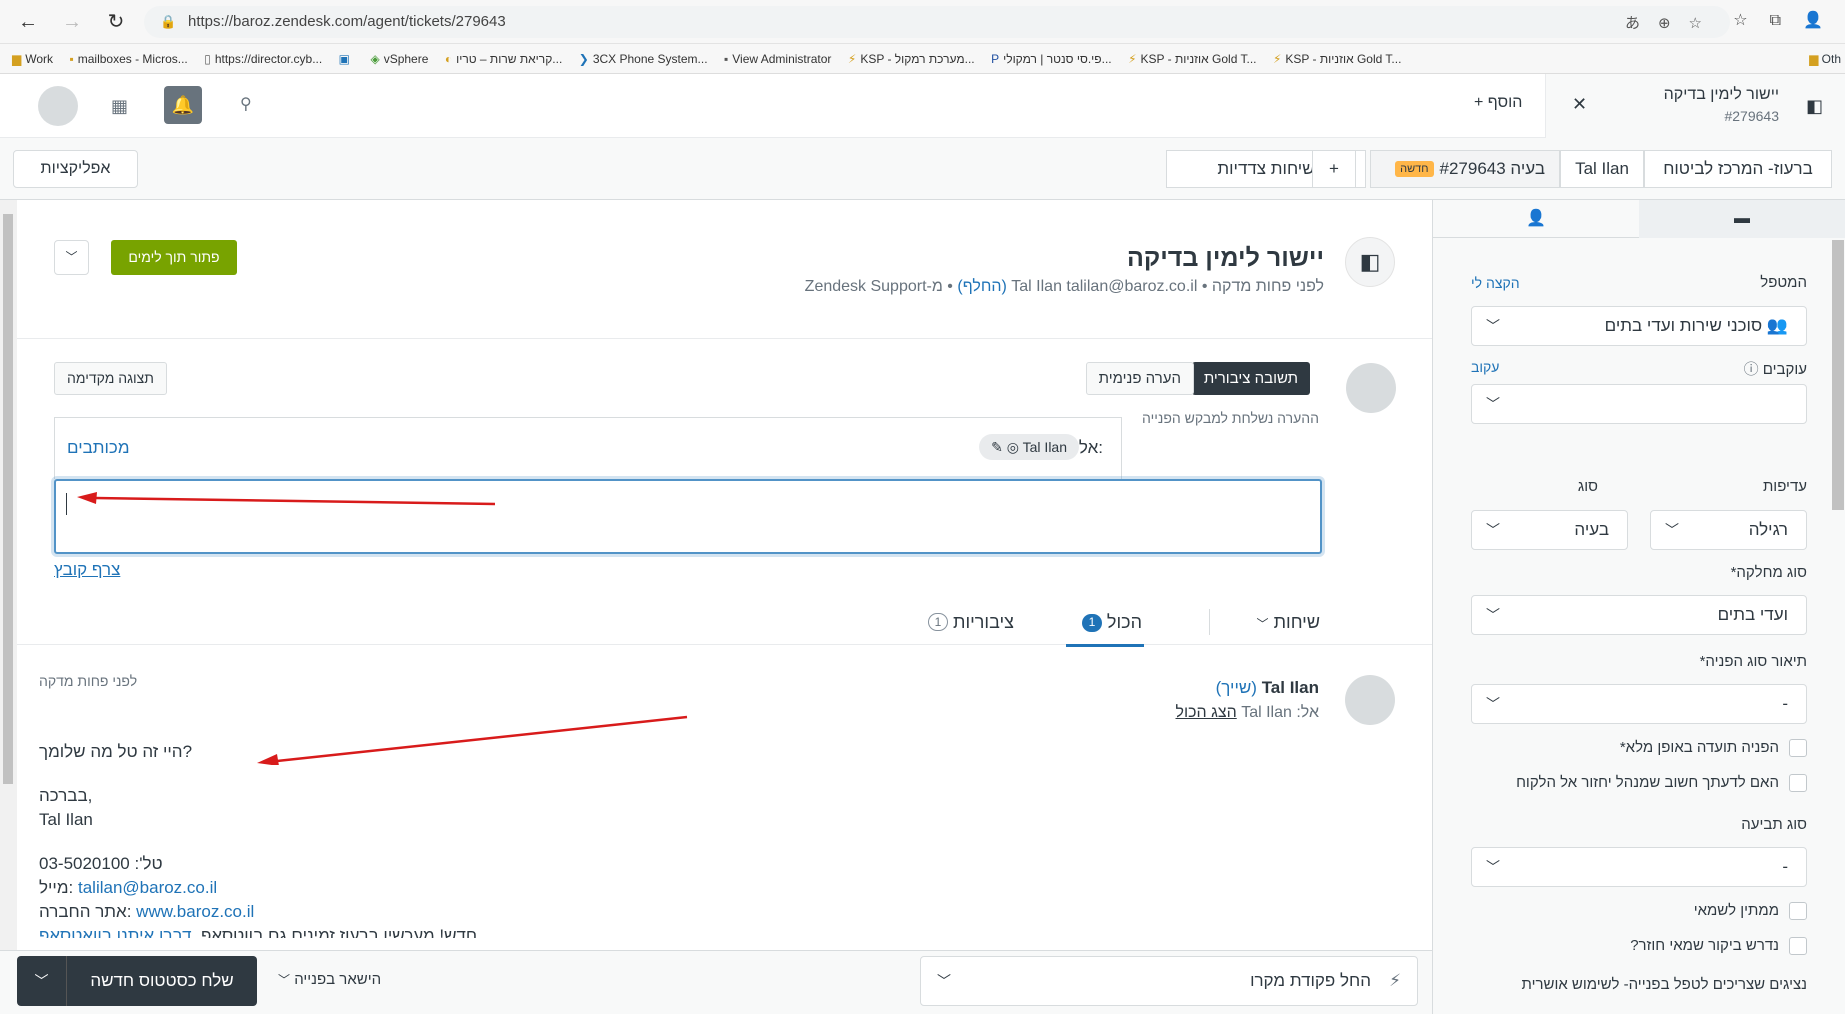 The image size is (1845, 1014). Describe the element at coordinates (1798, 911) in the screenshot. I see `waiting-appraiser-checkbox` at that location.